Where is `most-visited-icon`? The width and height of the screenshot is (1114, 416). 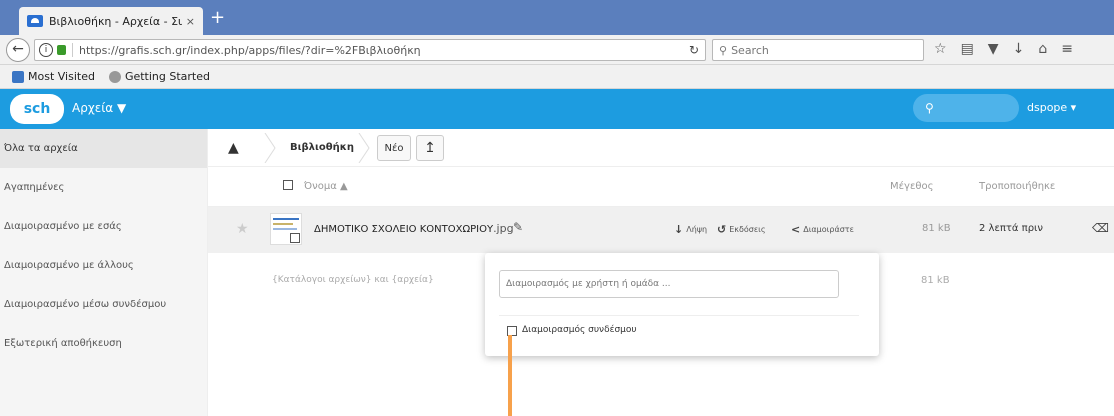
most-visited-icon is located at coordinates (18, 76).